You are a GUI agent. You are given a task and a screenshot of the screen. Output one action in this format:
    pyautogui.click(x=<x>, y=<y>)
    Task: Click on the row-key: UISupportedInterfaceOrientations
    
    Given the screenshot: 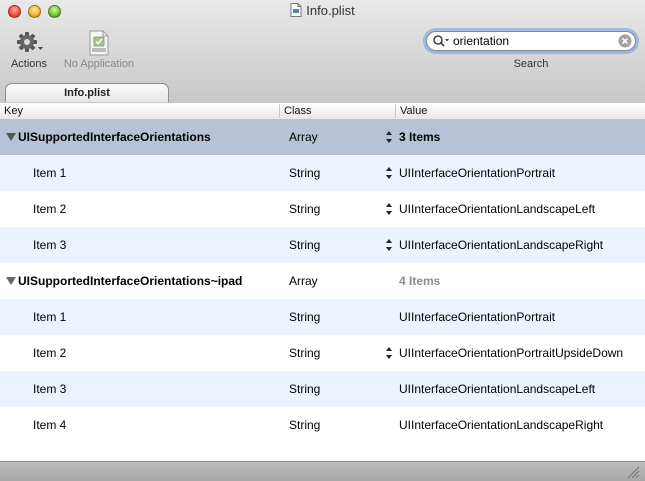 What is the action you would take?
    pyautogui.click(x=114, y=137)
    